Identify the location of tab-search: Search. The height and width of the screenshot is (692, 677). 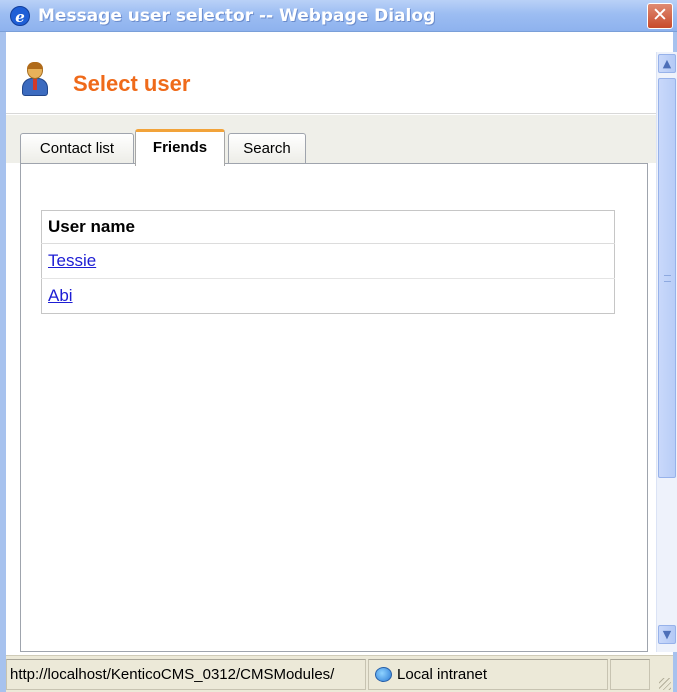
(267, 149).